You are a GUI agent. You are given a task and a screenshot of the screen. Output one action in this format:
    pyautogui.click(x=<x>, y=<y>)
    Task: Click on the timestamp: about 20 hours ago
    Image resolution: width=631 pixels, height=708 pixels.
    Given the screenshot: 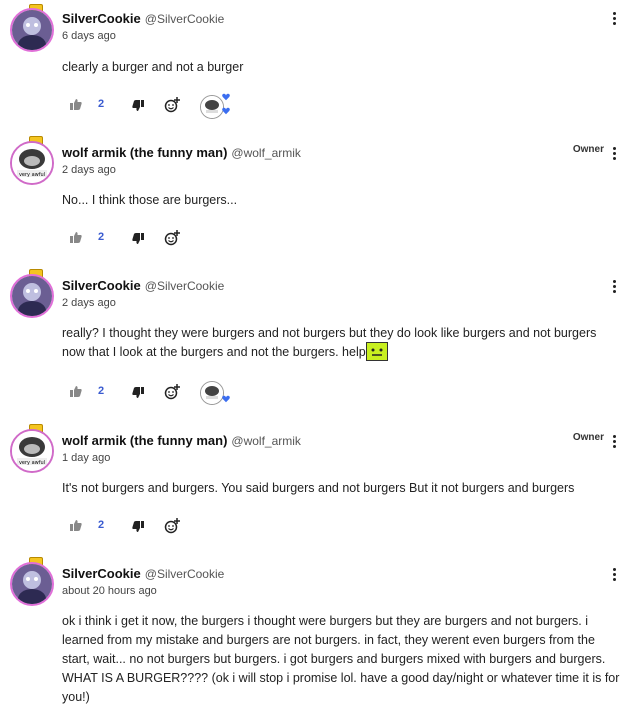 What is the action you would take?
    pyautogui.click(x=109, y=591)
    